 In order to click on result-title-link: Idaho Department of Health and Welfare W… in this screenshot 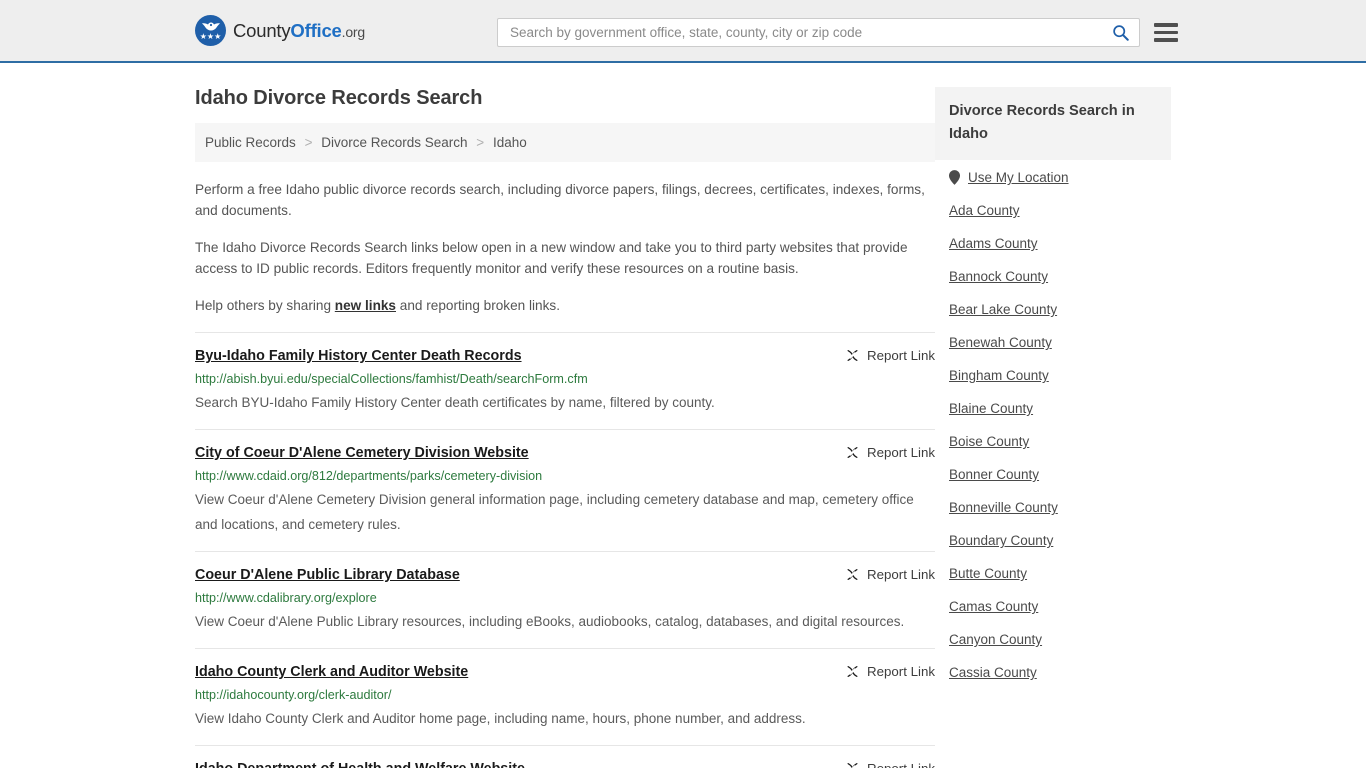, I will do `click(360, 764)`.